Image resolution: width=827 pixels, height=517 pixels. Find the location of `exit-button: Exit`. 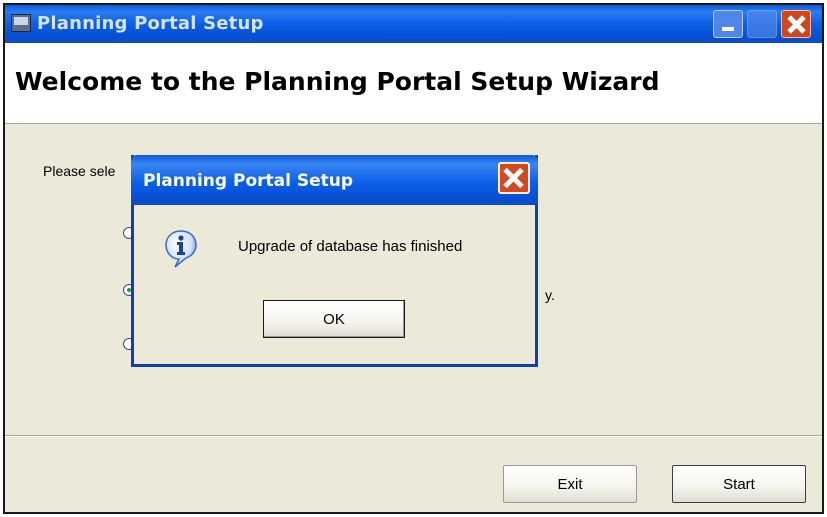

exit-button: Exit is located at coordinates (570, 484).